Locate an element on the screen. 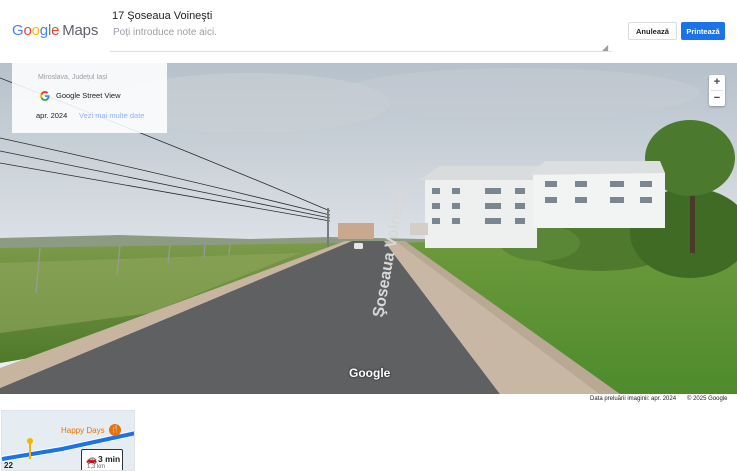 The image size is (737, 471). route-duration: 3 min is located at coordinates (109, 459).